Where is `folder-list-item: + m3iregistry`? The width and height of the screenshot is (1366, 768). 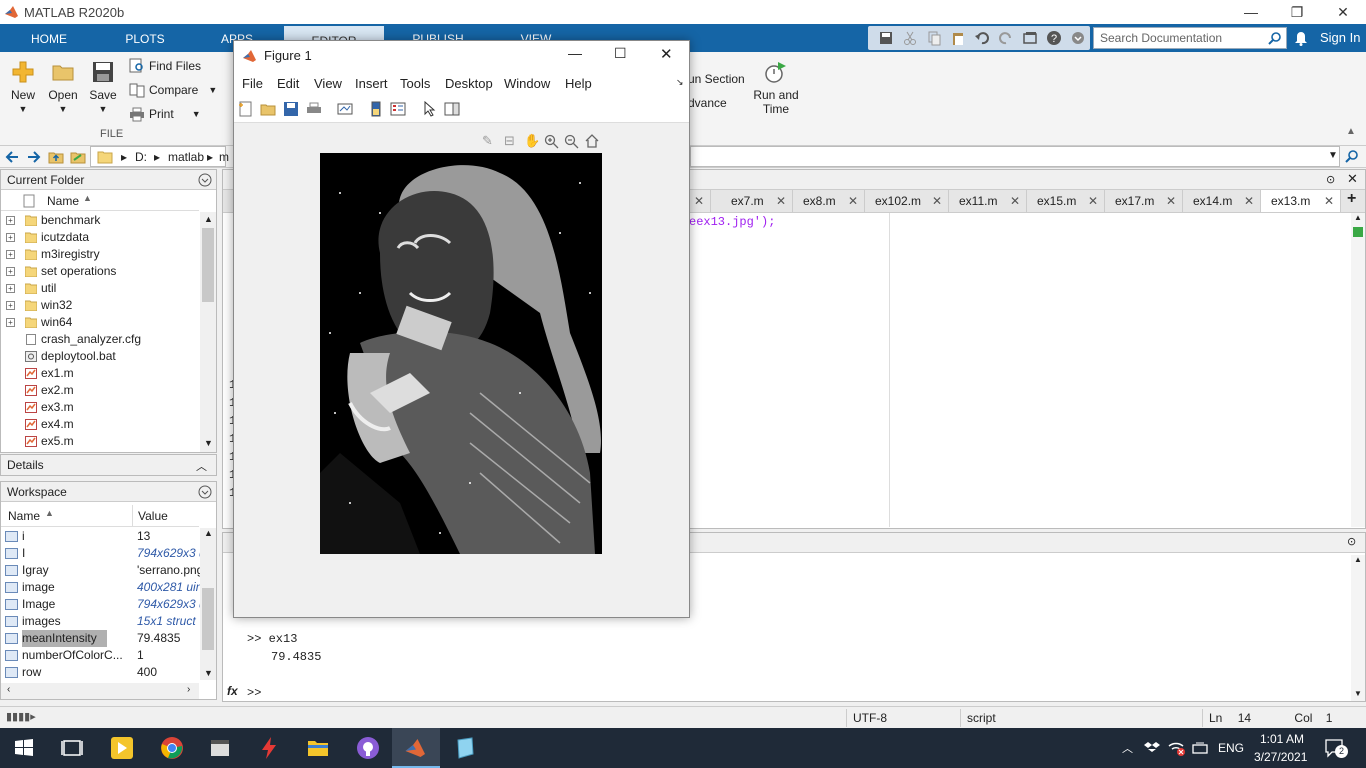
folder-list-item: + m3iregistry is located at coordinates (100, 254).